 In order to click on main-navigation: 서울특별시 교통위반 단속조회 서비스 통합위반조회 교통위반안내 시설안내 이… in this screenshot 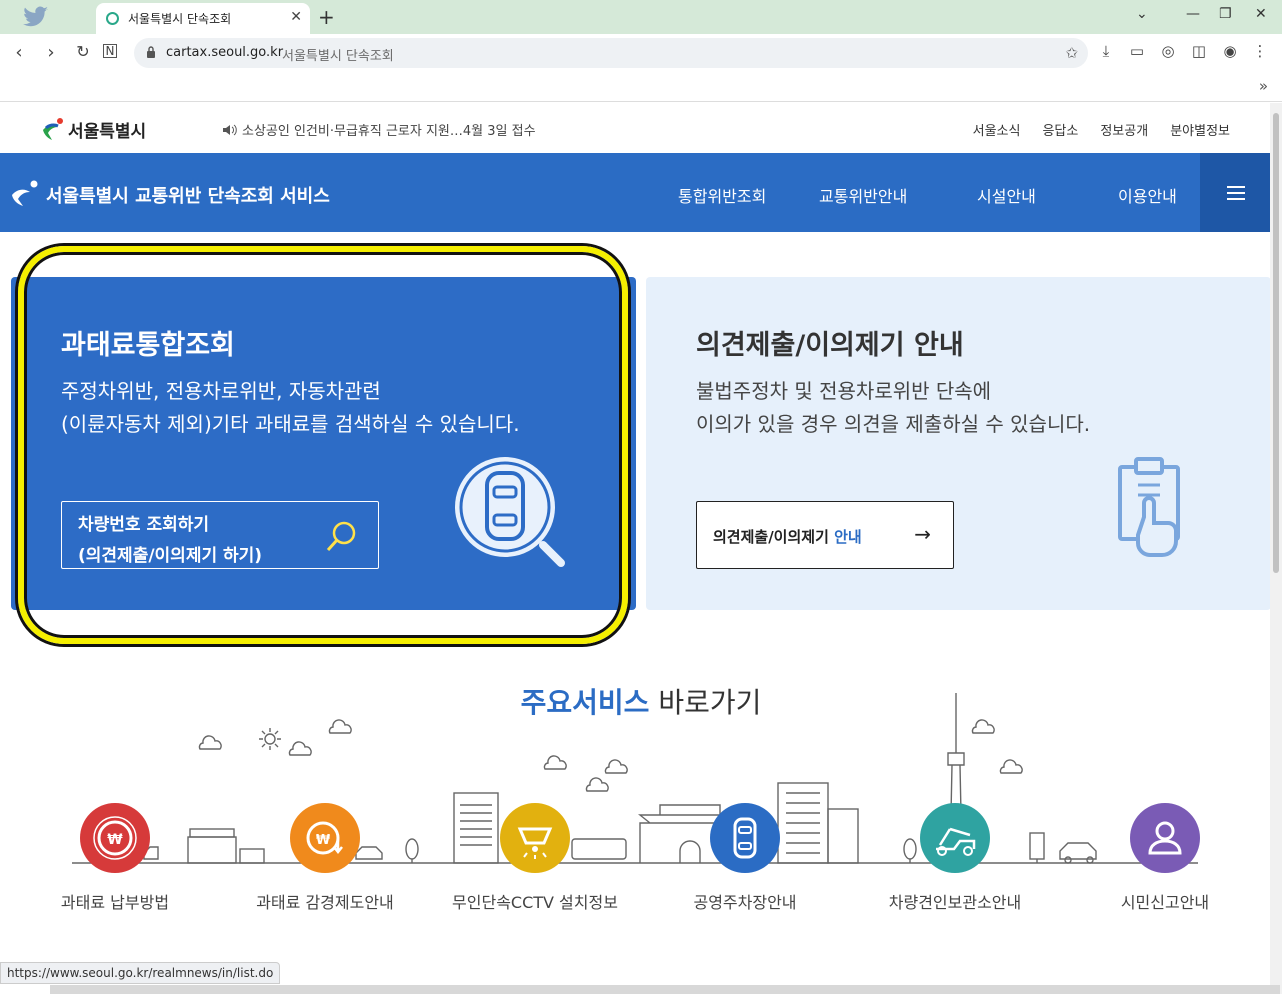, I will do `click(635, 192)`.